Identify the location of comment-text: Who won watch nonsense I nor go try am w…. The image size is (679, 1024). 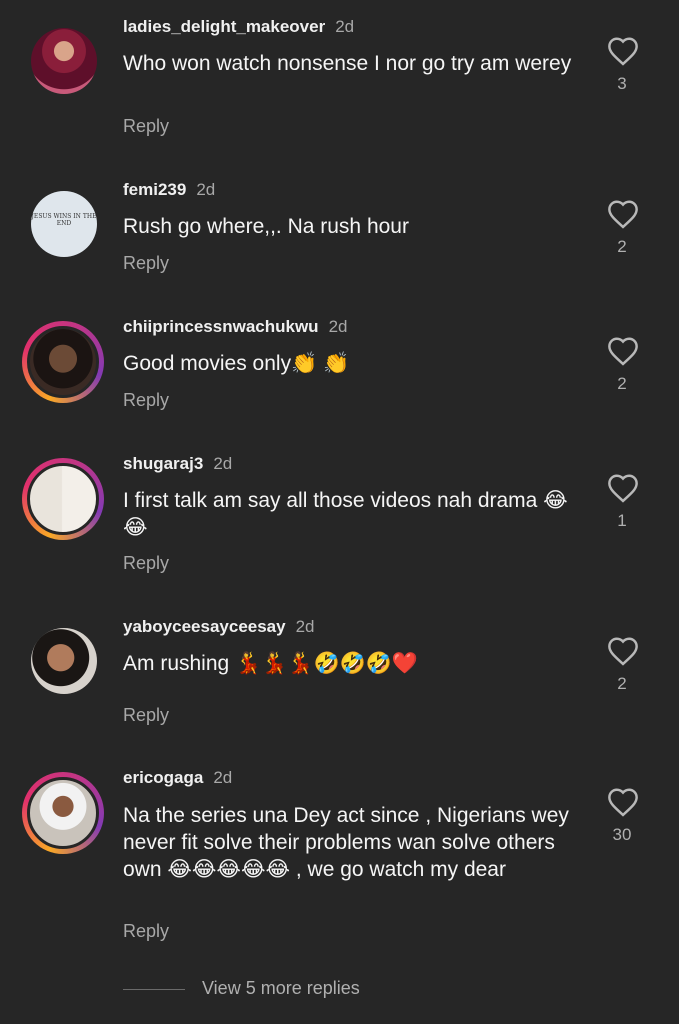
(347, 63).